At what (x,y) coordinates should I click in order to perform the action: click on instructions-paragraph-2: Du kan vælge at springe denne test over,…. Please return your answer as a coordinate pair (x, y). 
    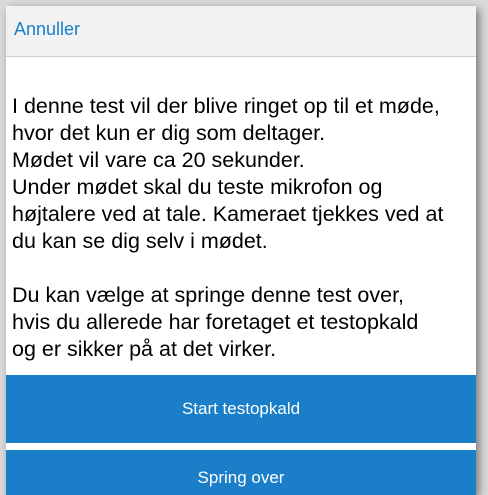
    Looking at the image, I should click on (215, 322).